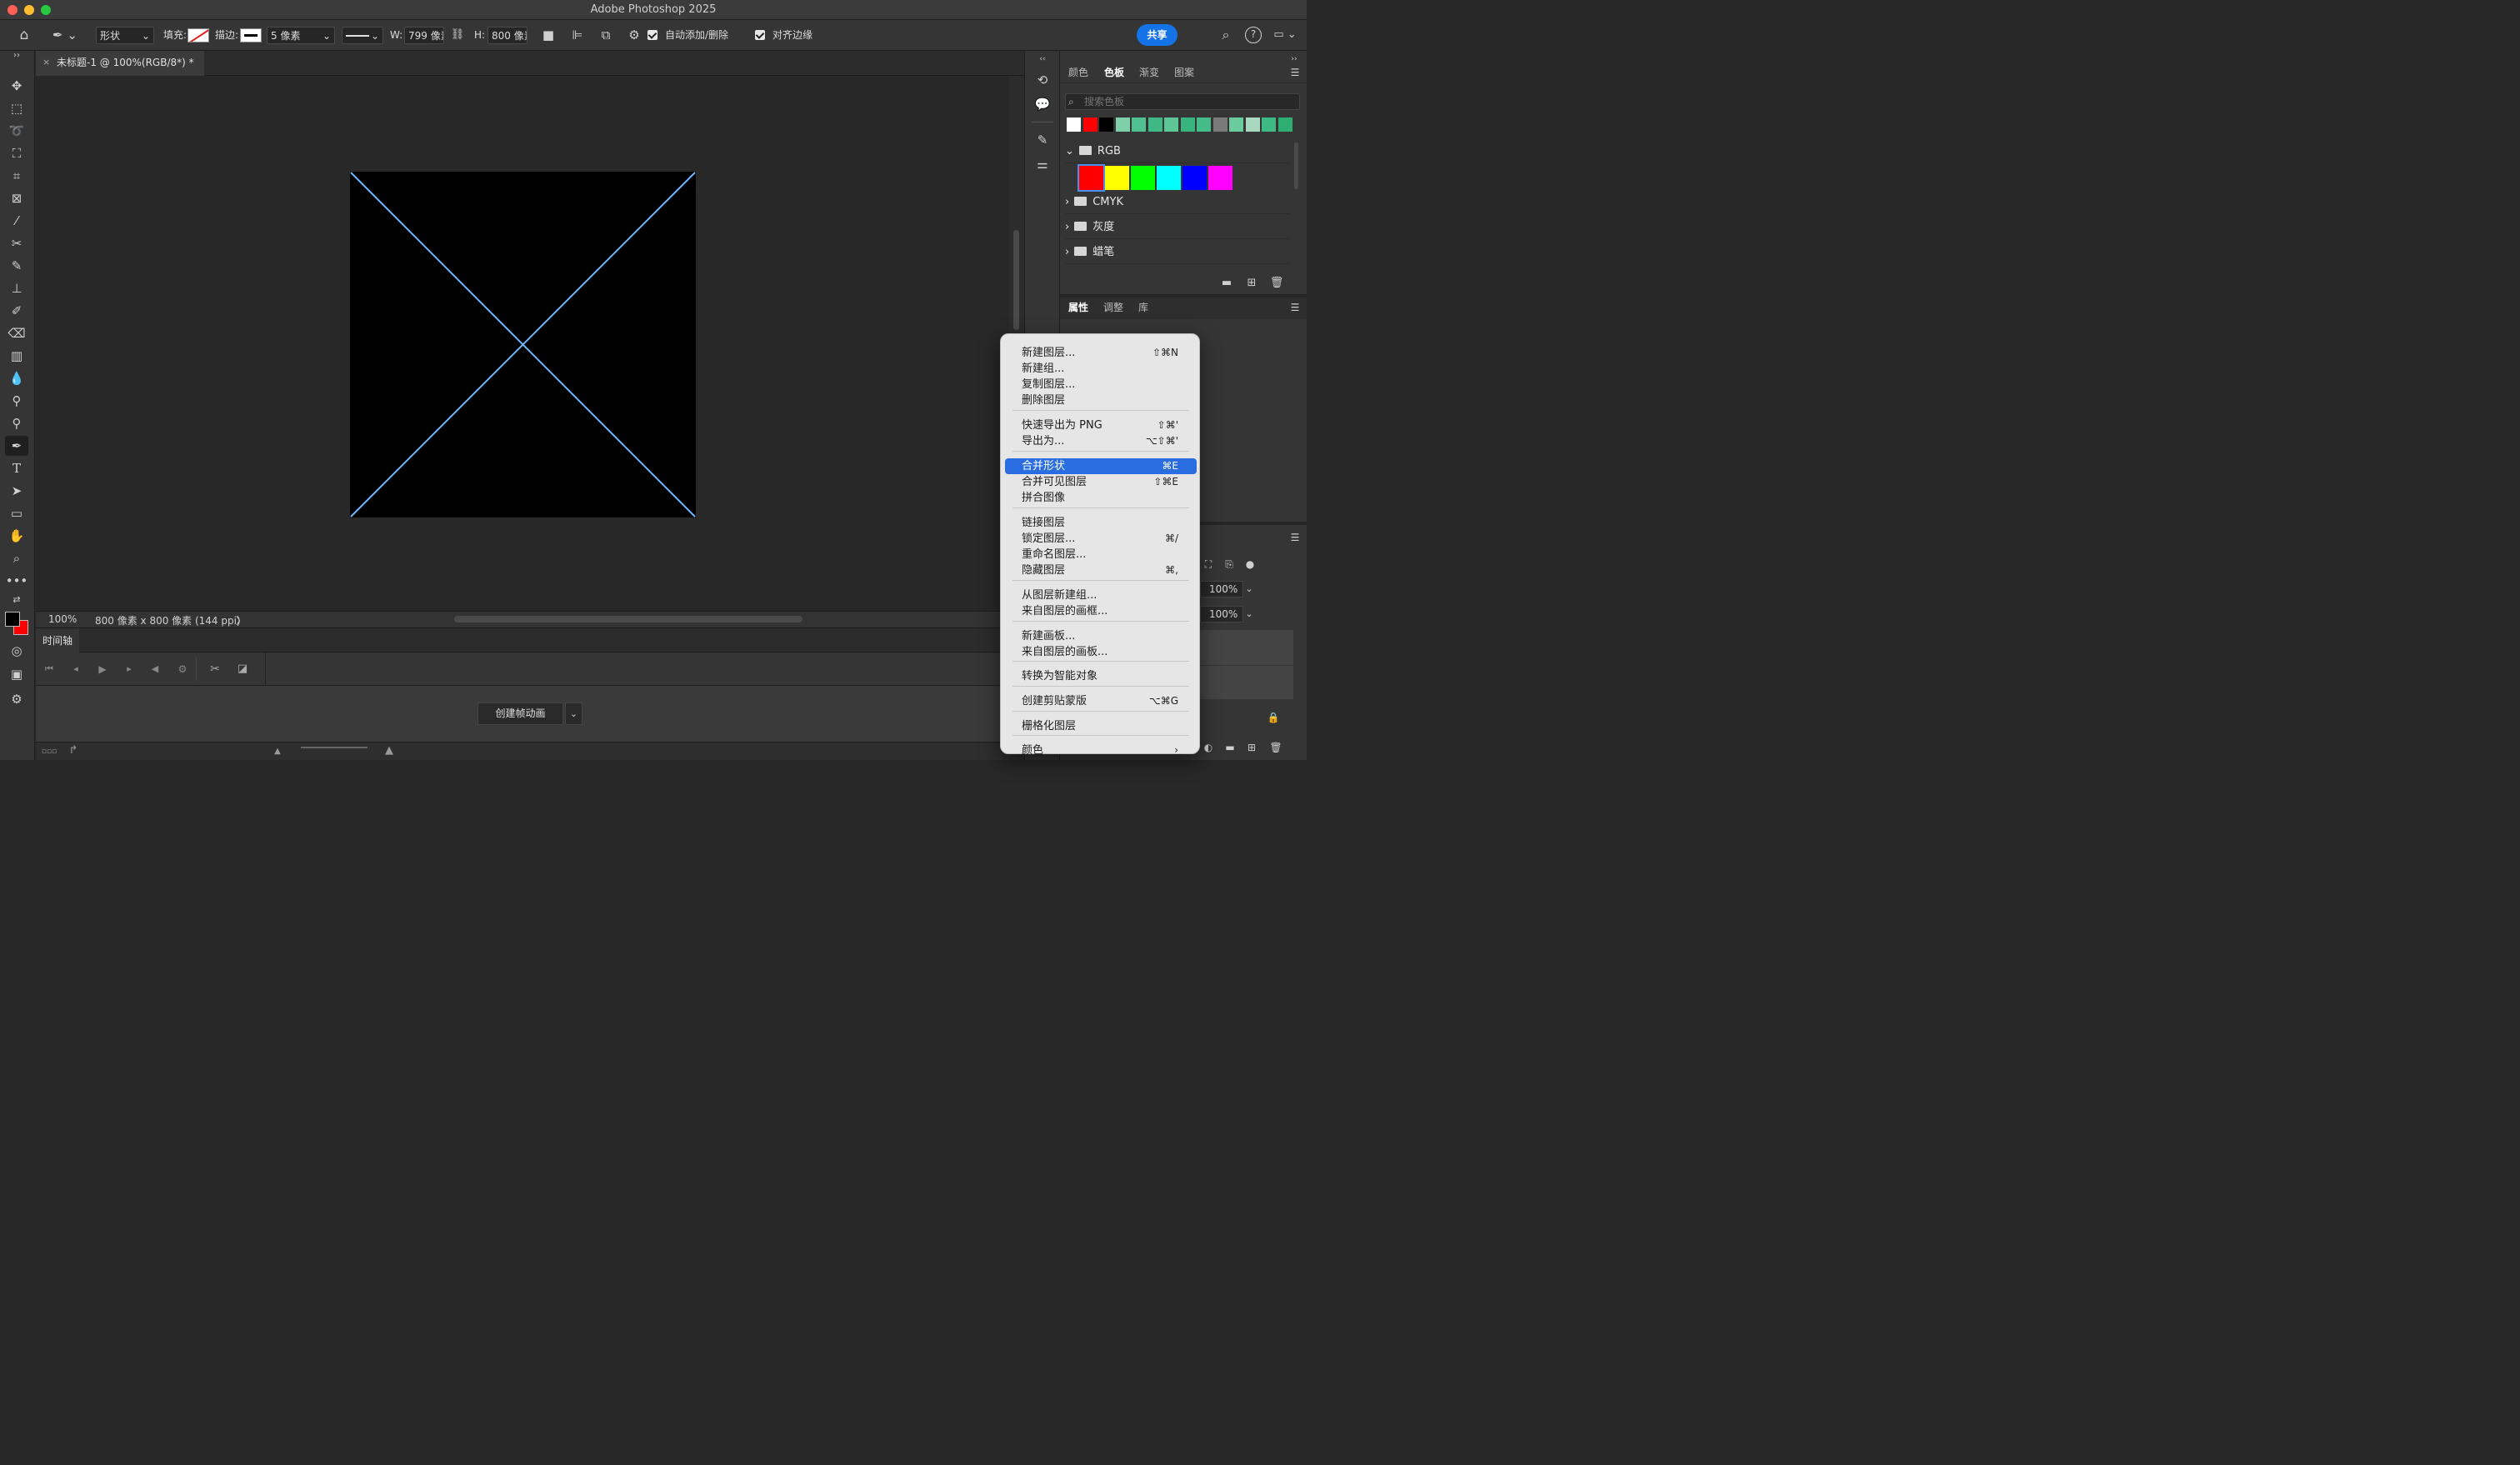 Image resolution: width=2520 pixels, height=1465 pixels. I want to click on stroke-width-select: 5 像素 ⌄, so click(301, 35).